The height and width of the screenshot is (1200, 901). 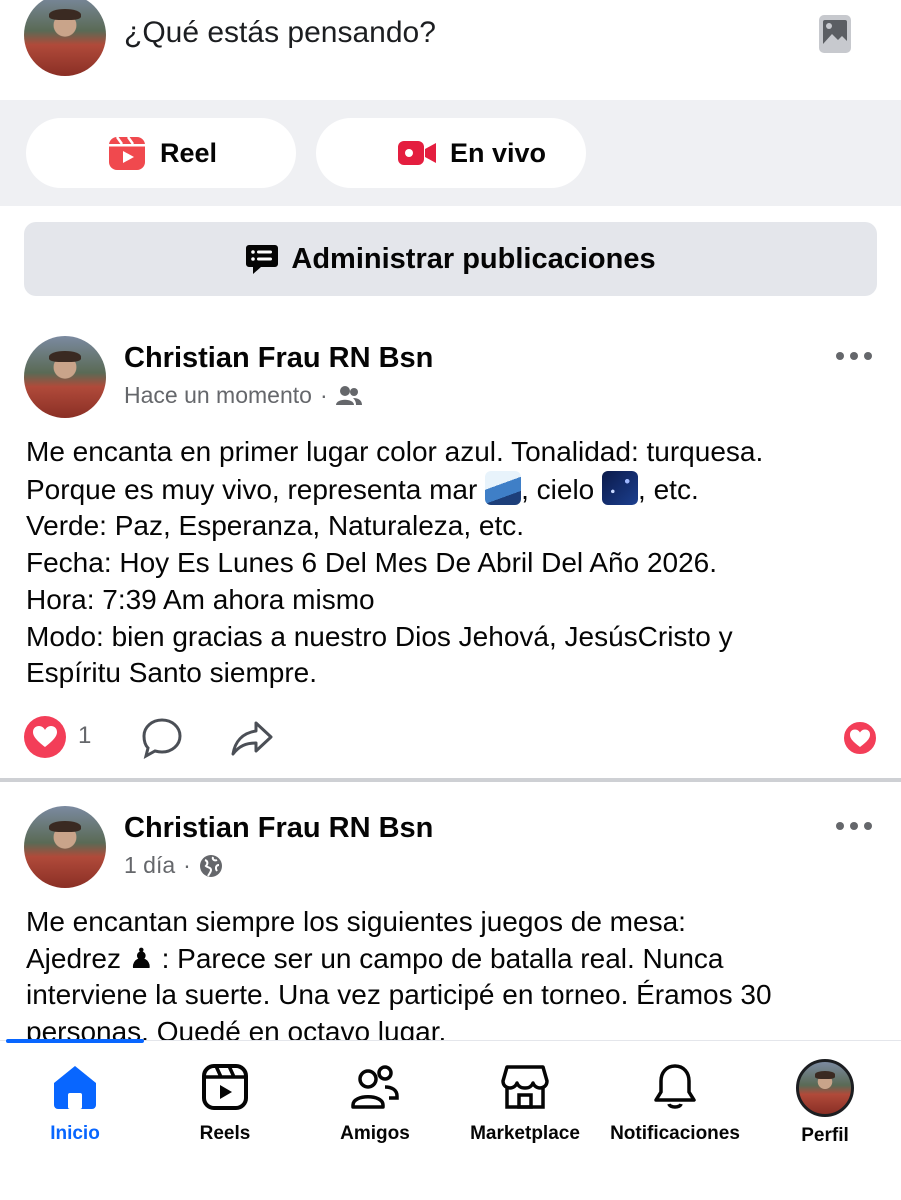 I want to click on manage-posts-button: Administrar publicaciones, so click(x=450, y=259).